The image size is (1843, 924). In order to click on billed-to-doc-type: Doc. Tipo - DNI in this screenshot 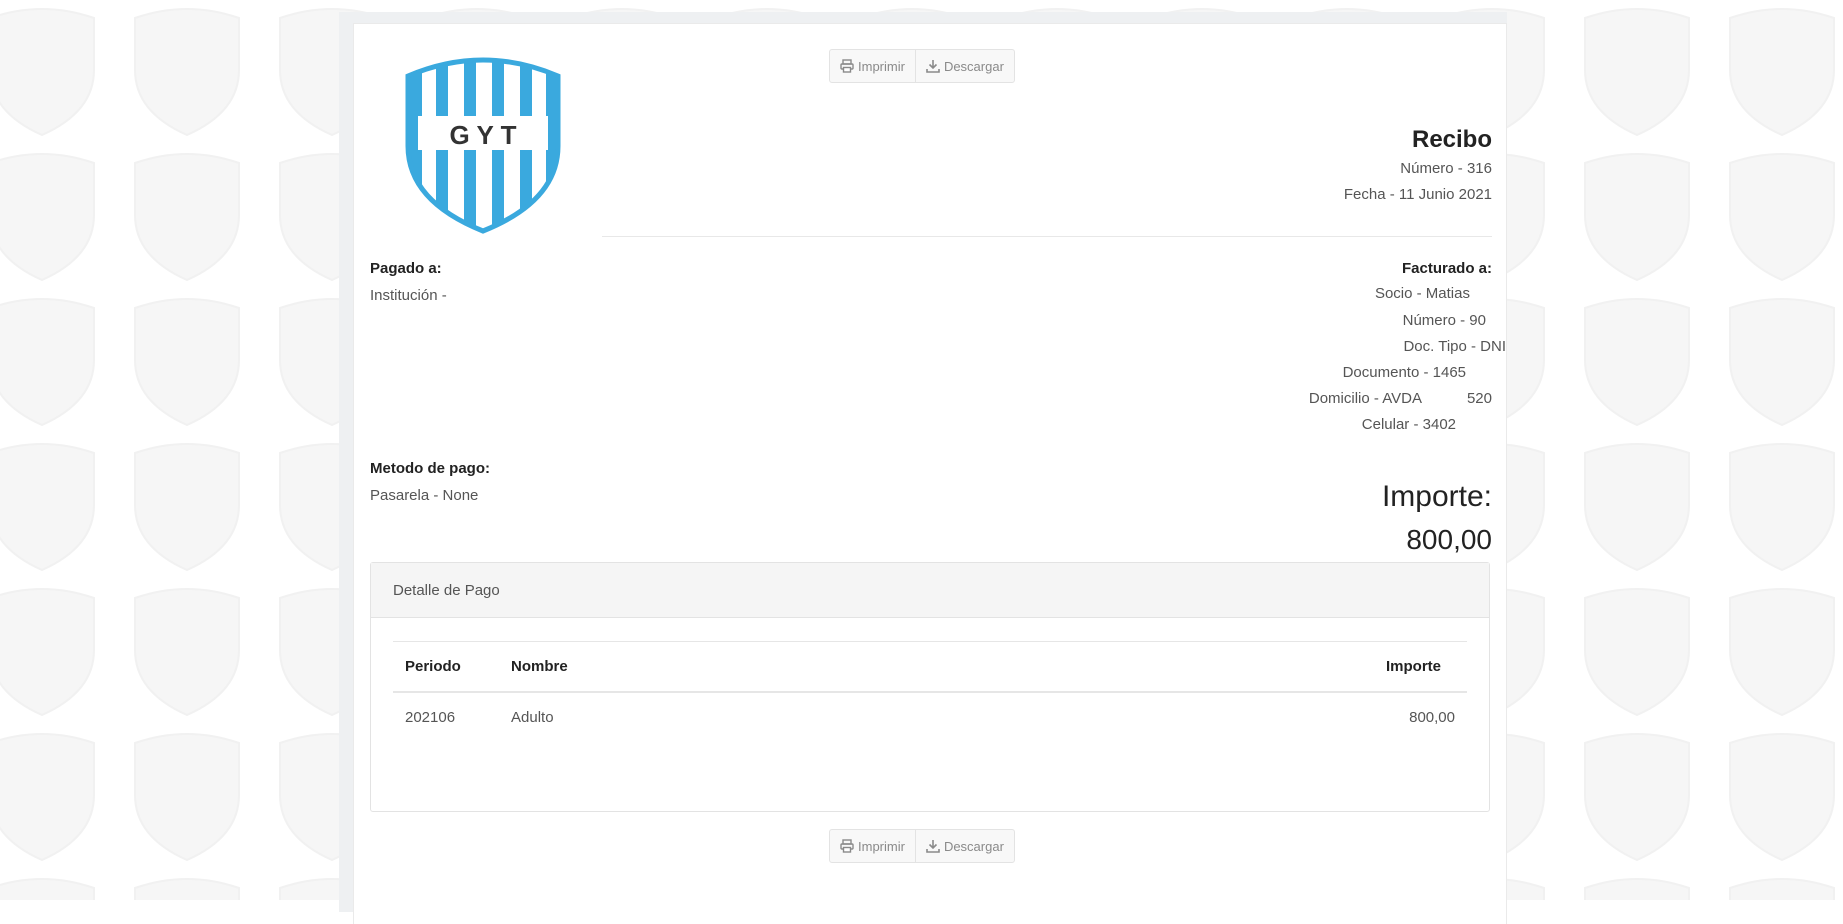, I will do `click(1454, 346)`.